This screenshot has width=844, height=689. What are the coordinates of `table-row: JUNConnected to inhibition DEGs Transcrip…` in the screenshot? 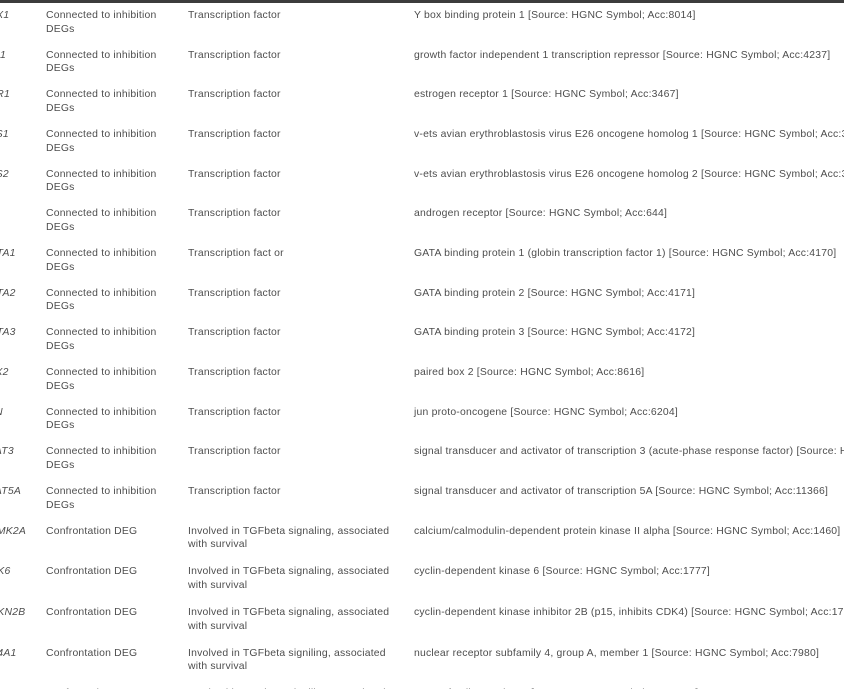 It's located at (422, 420).